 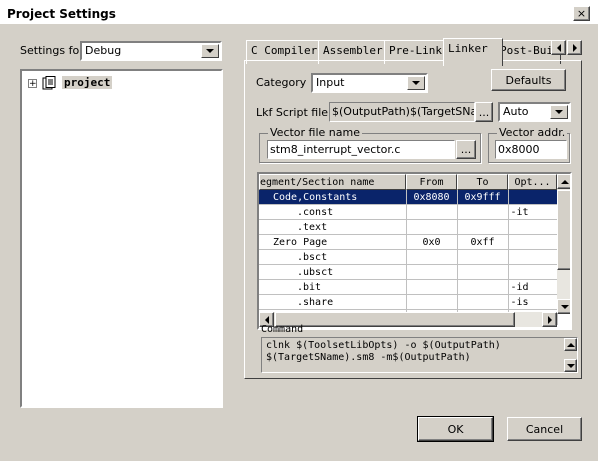 I want to click on lkf-mode-select: Auto, so click(x=534, y=112).